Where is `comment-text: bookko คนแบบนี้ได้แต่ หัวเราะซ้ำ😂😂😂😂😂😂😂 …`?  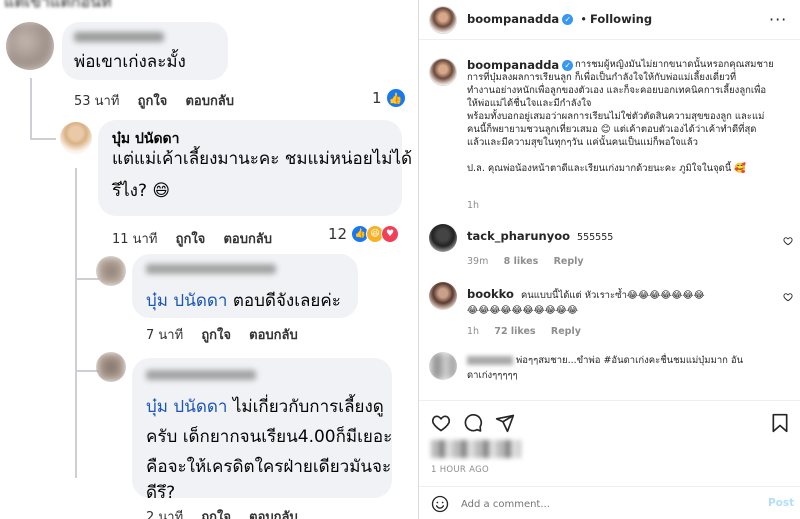 comment-text: bookko คนแบบนี้ได้แต่ หัวเราะซ้ำ😂😂😂😂😂😂😂 … is located at coordinates (622, 302).